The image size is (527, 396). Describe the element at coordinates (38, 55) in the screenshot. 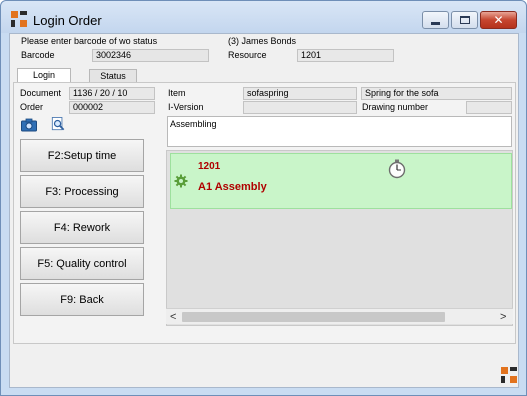

I see `barcode-label: Barcode` at that location.